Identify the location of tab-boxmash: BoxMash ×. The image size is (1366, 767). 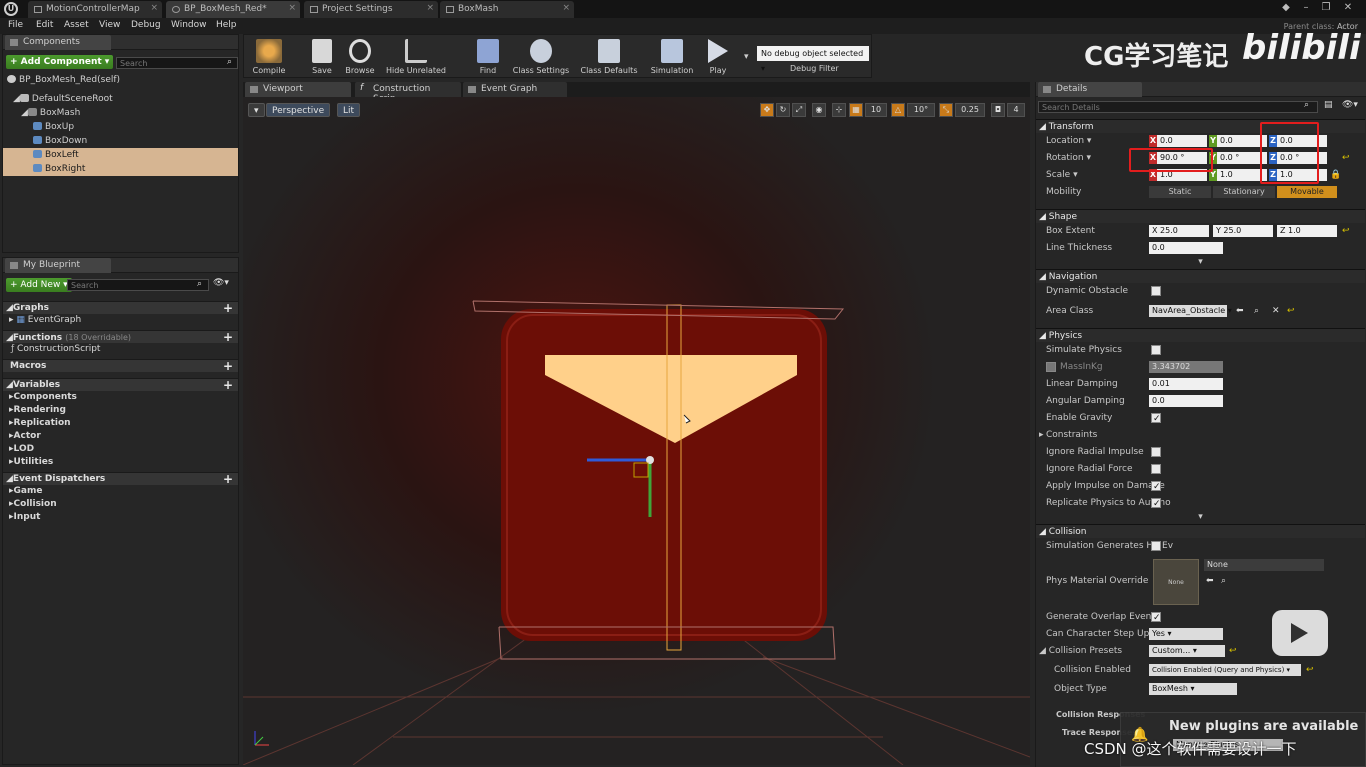
(507, 9).